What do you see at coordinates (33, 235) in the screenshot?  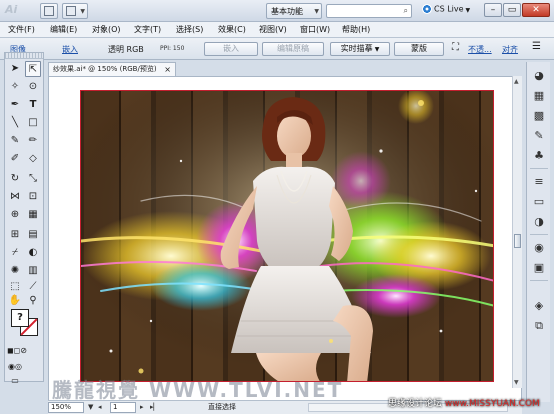 I see `gradient-tool-icon: ▤` at bounding box center [33, 235].